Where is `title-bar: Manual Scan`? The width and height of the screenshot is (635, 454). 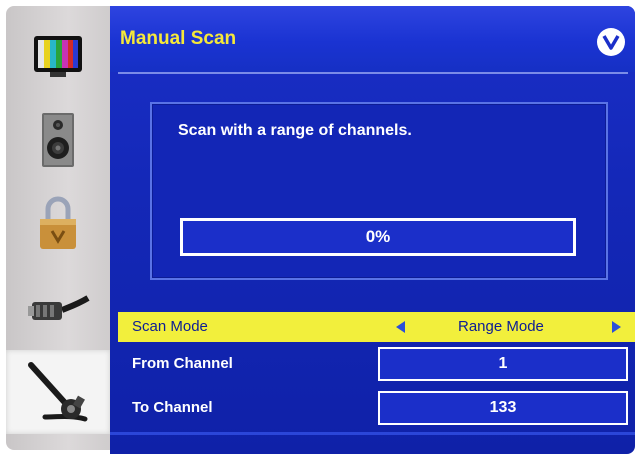
title-bar: Manual Scan is located at coordinates (372, 39).